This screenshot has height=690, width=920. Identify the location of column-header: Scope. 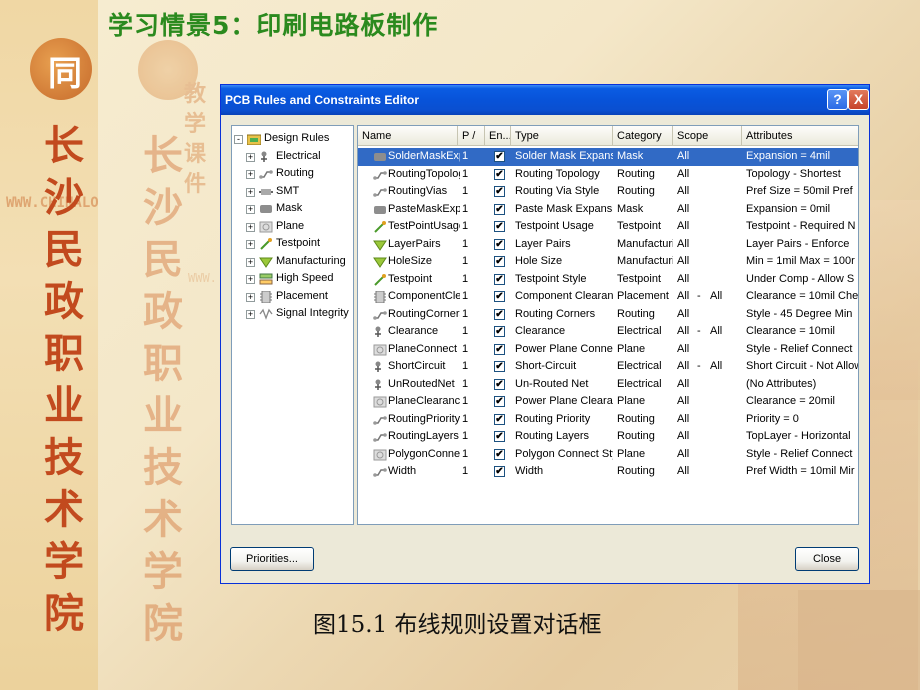
(707, 136).